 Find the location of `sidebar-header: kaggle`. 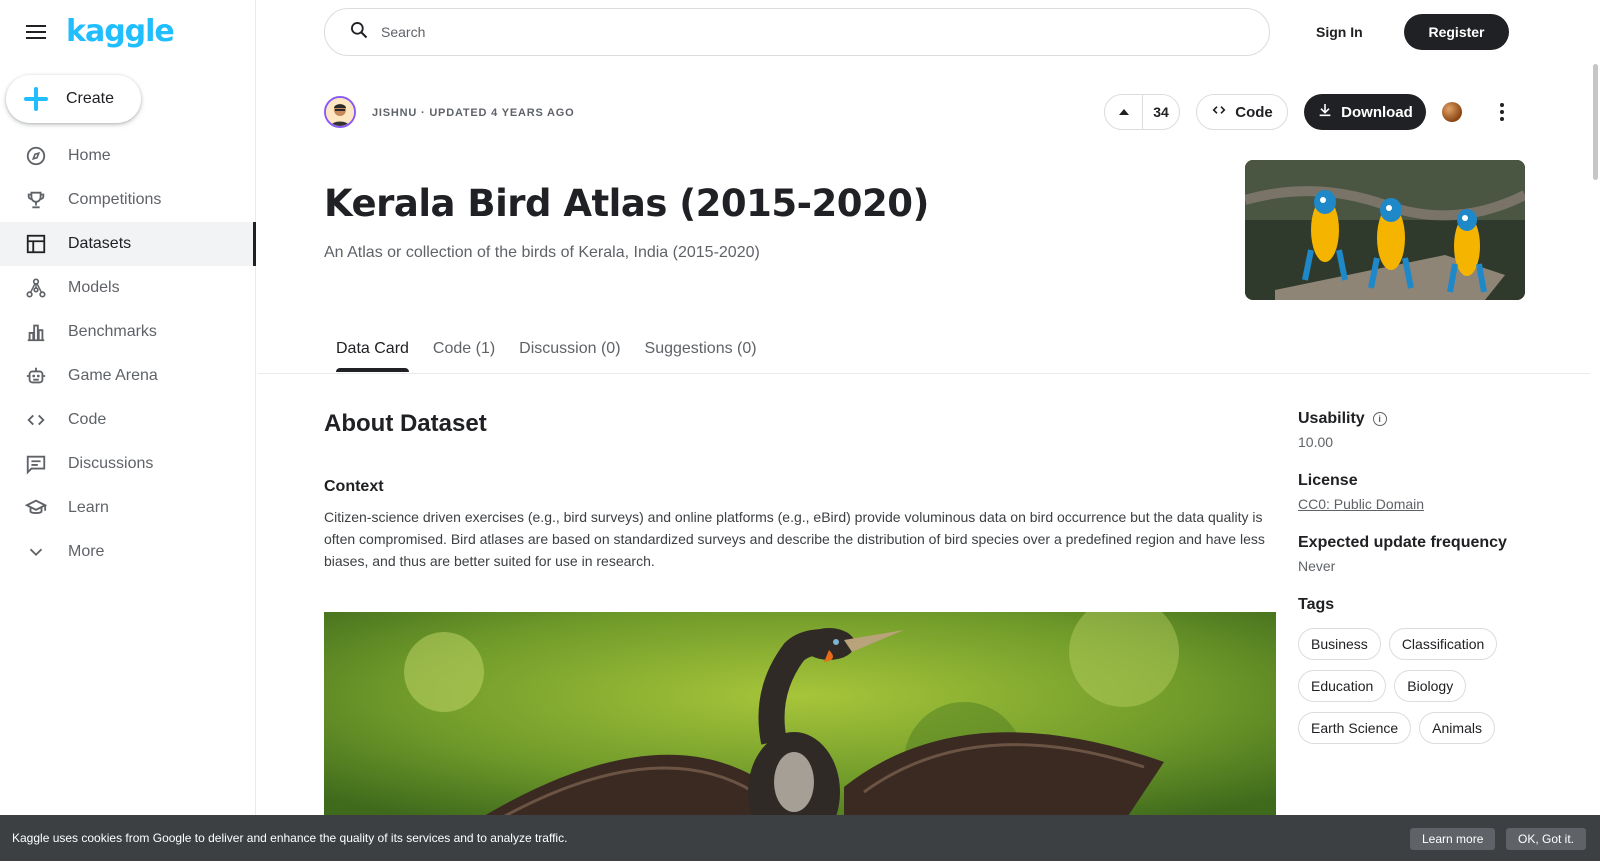

sidebar-header: kaggle is located at coordinates (99, 31).